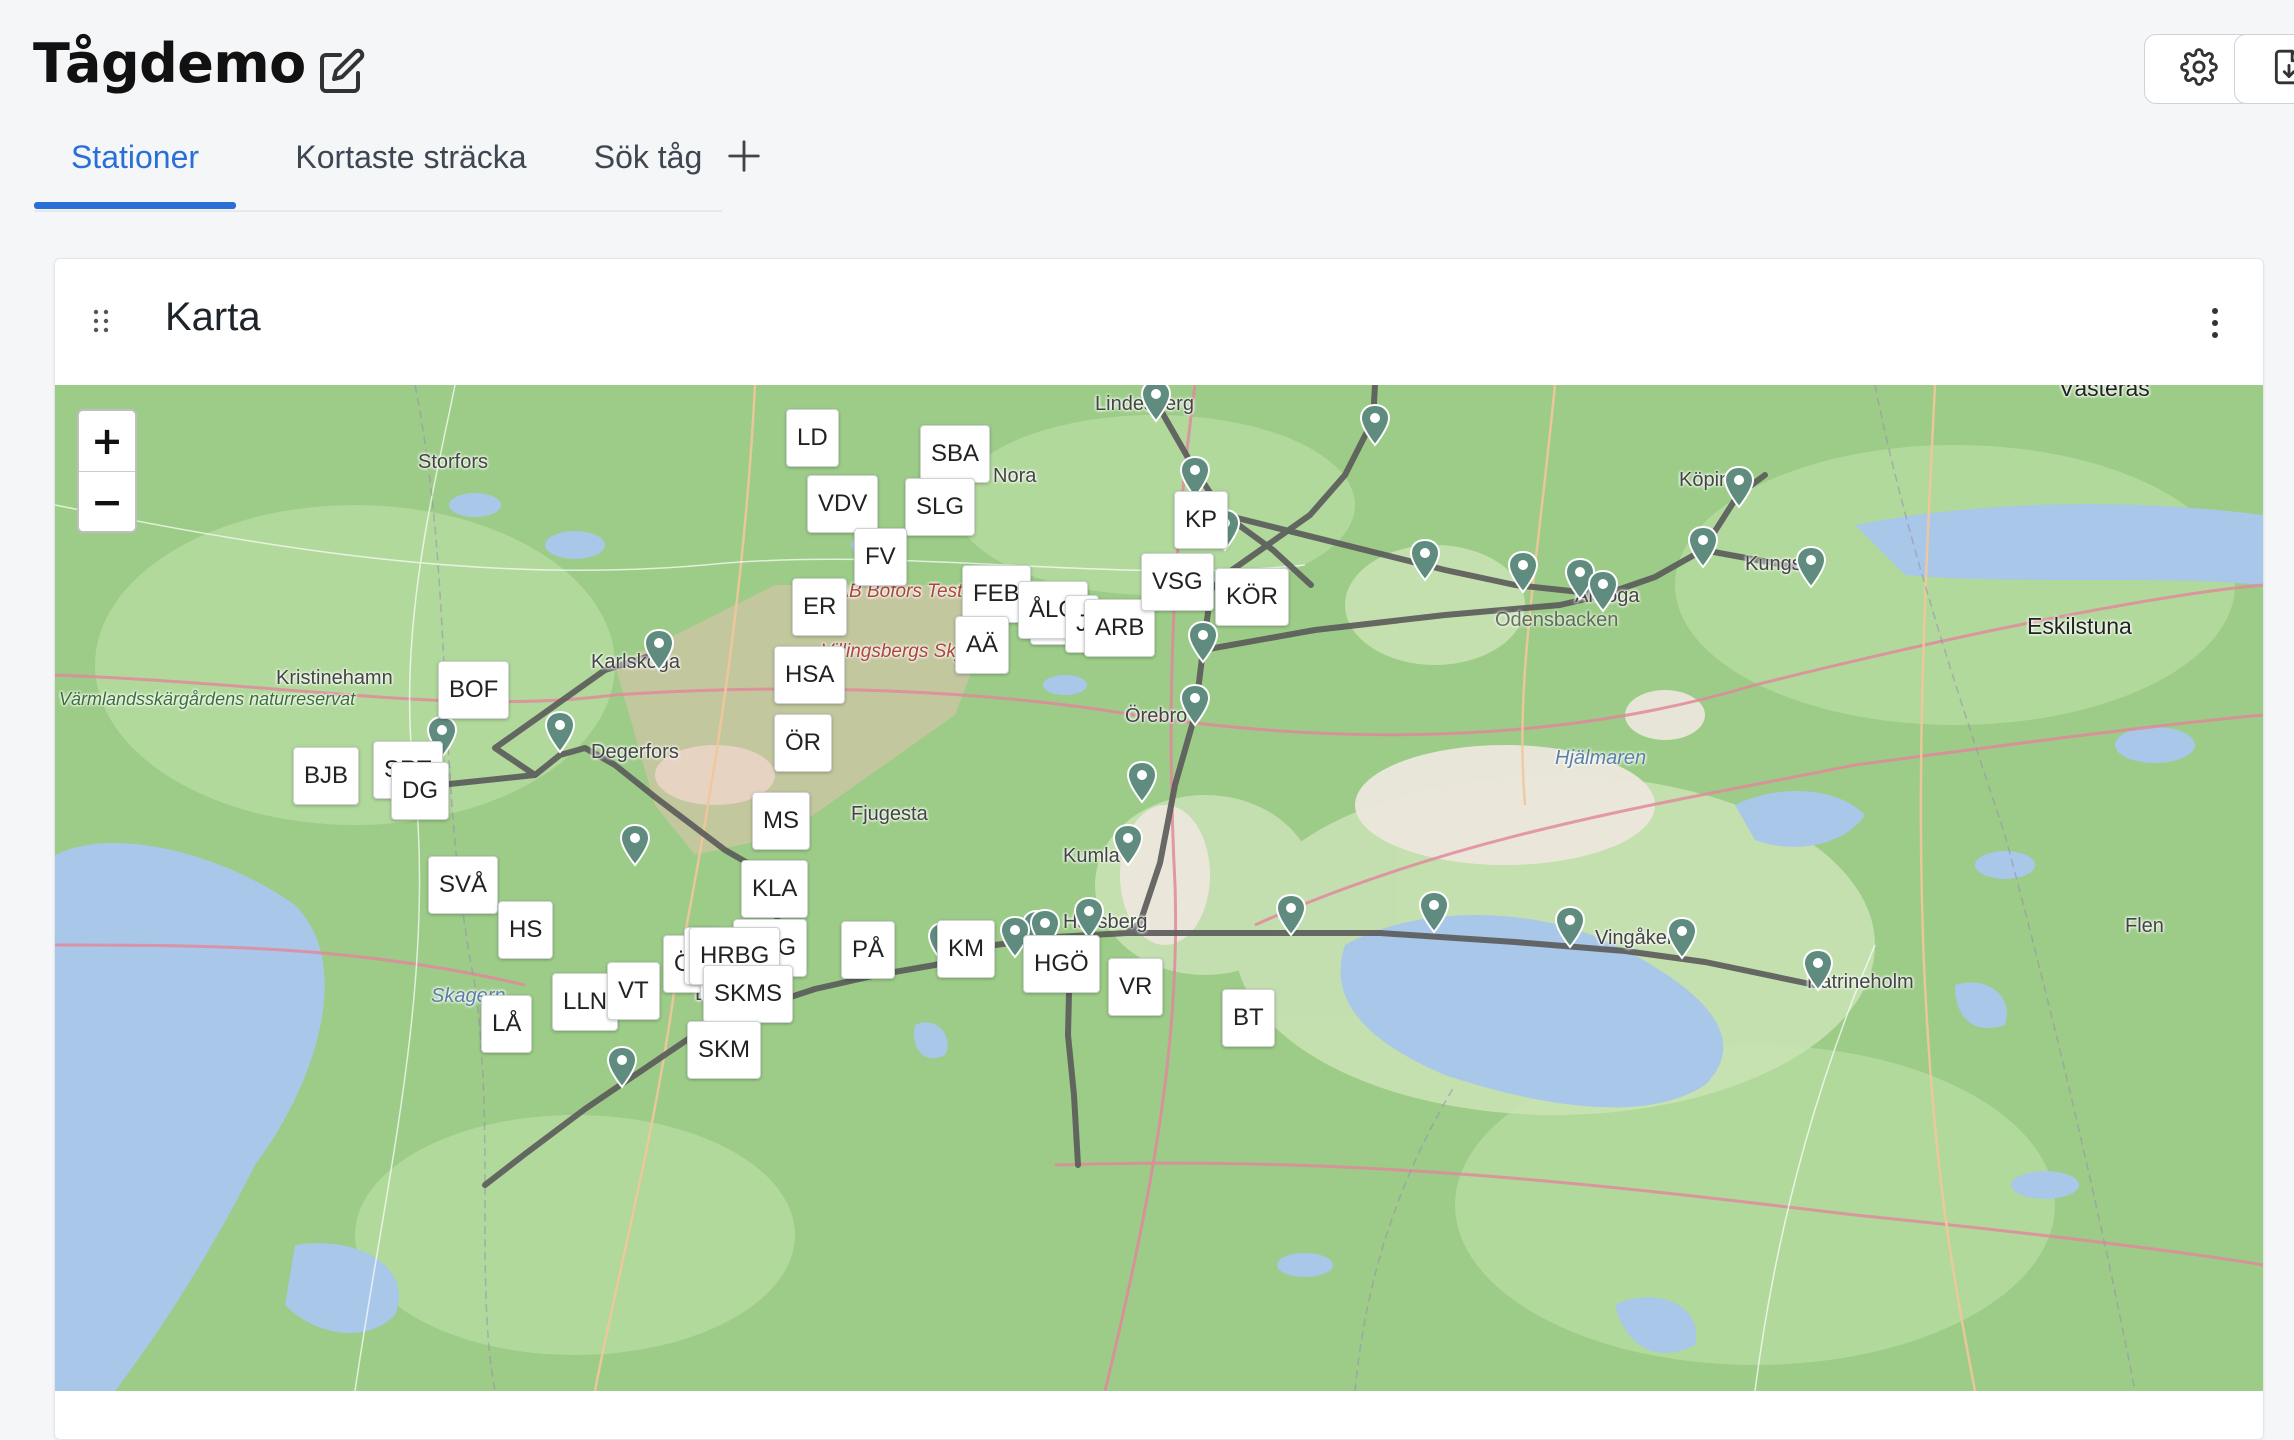  What do you see at coordinates (526, 930) in the screenshot?
I see `station-label: HS` at bounding box center [526, 930].